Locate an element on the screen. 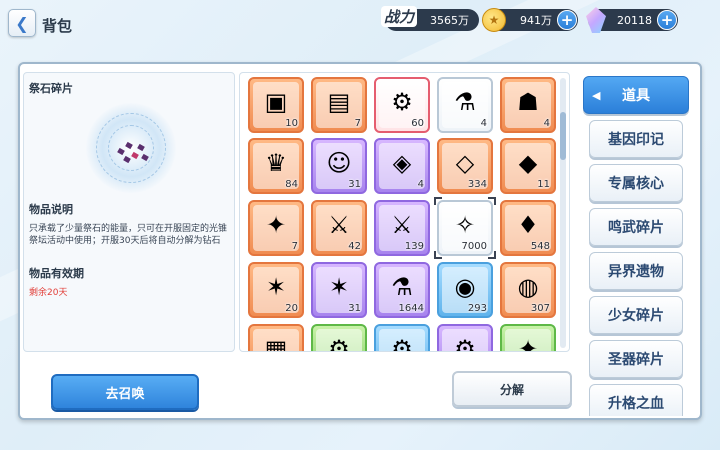 The width and height of the screenshot is (720, 450). supply-box-icon: ▤ is located at coordinates (339, 102).